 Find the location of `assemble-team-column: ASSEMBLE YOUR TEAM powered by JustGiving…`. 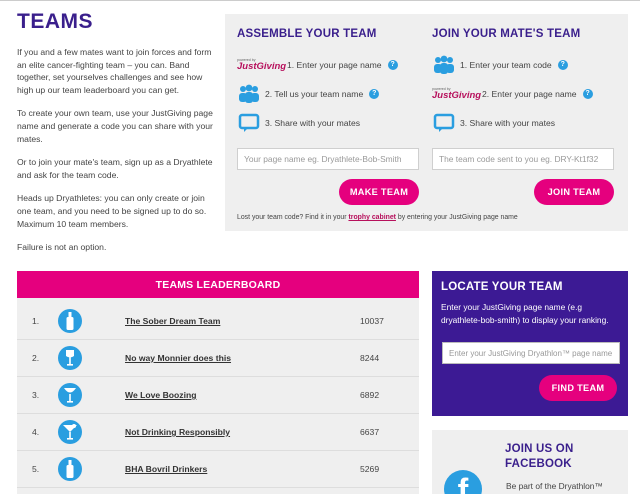

assemble-team-column: ASSEMBLE YOUR TEAM powered by JustGiving… is located at coordinates (332, 75).